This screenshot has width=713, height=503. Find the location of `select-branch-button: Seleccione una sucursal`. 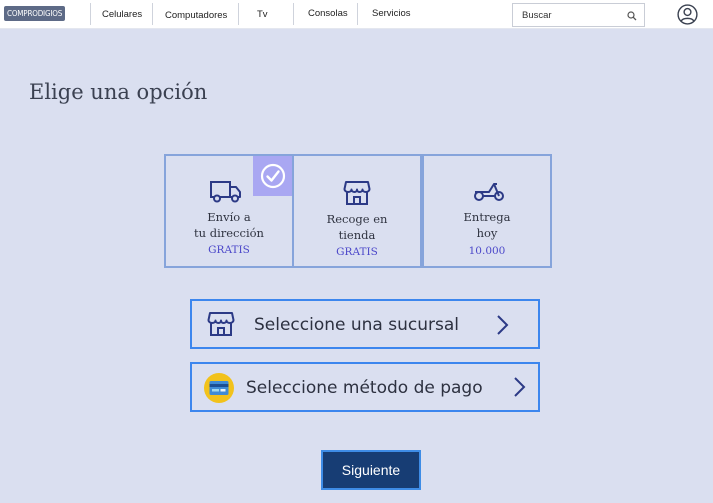

select-branch-button: Seleccione una sucursal is located at coordinates (365, 324).